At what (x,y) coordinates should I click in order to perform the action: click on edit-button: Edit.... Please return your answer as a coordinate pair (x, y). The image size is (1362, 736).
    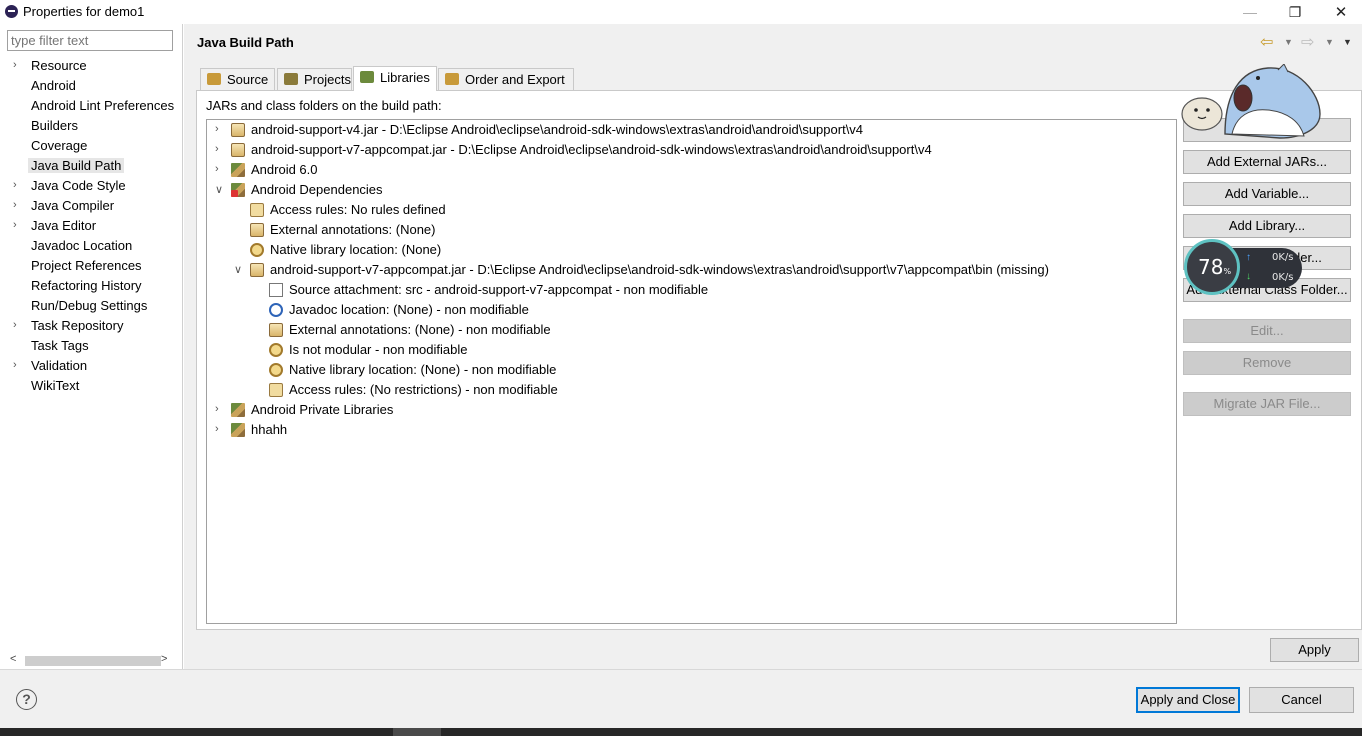
    Looking at the image, I should click on (1267, 331).